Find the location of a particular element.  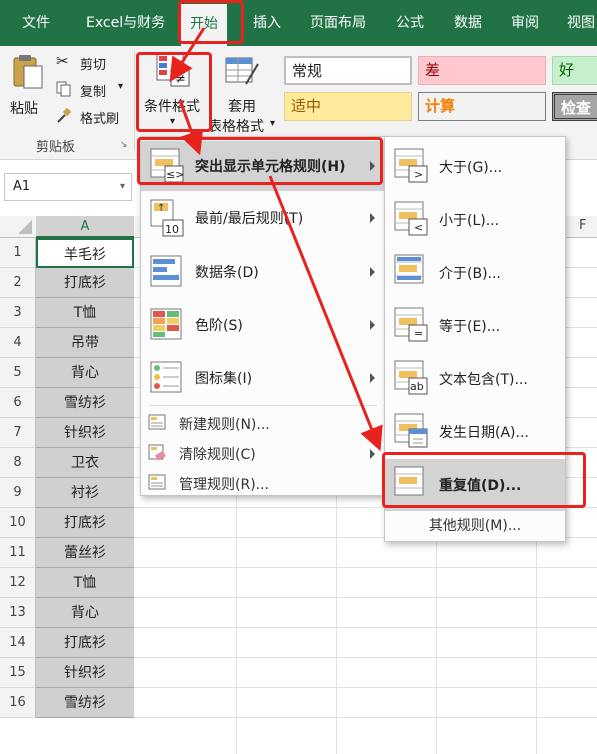

row-header: 15 is located at coordinates (18, 673).